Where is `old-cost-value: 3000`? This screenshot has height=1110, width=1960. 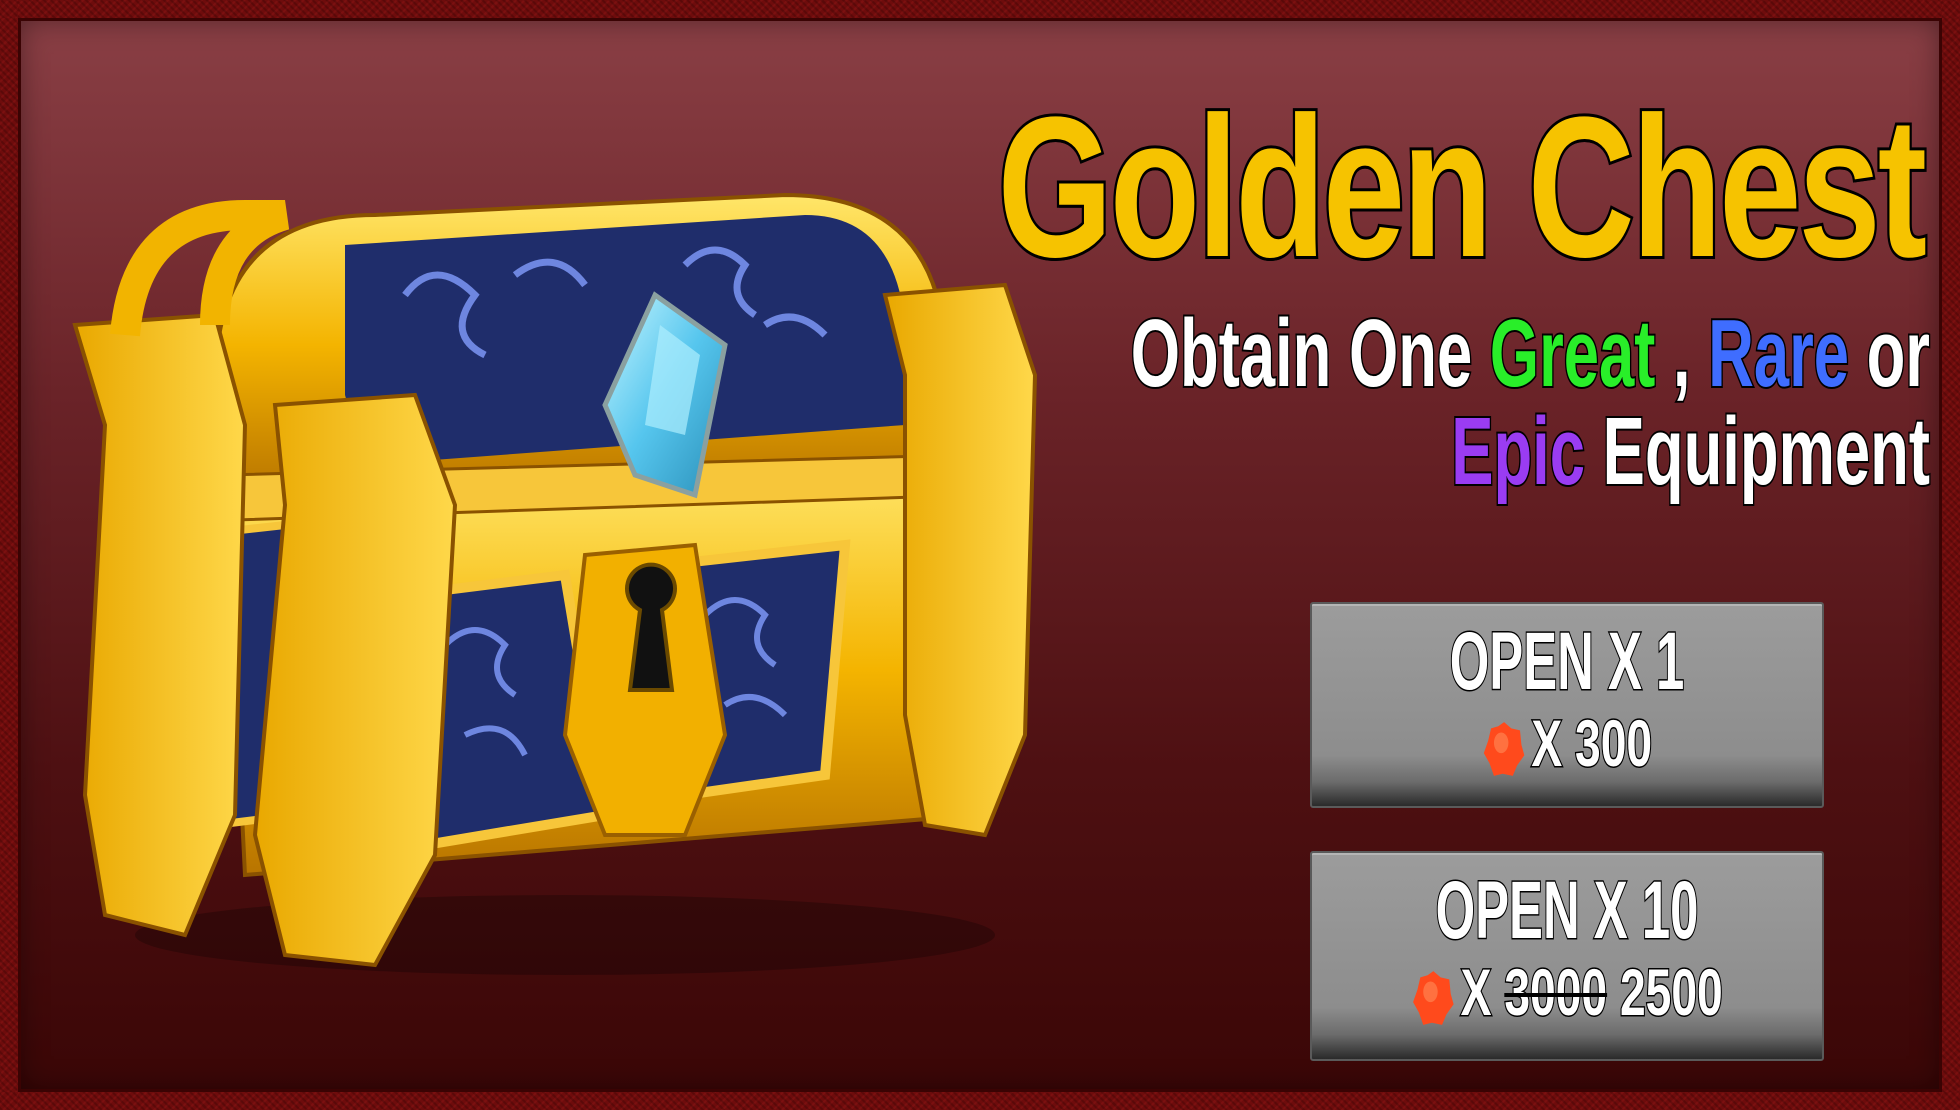 old-cost-value: 3000 is located at coordinates (1555, 992).